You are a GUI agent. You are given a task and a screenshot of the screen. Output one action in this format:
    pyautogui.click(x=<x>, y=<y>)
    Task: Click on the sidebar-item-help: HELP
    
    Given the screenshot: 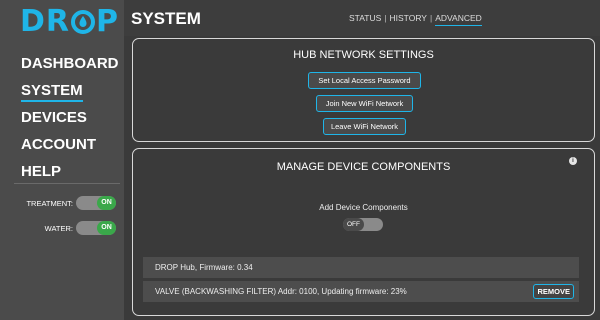 What is the action you would take?
    pyautogui.click(x=70, y=171)
    